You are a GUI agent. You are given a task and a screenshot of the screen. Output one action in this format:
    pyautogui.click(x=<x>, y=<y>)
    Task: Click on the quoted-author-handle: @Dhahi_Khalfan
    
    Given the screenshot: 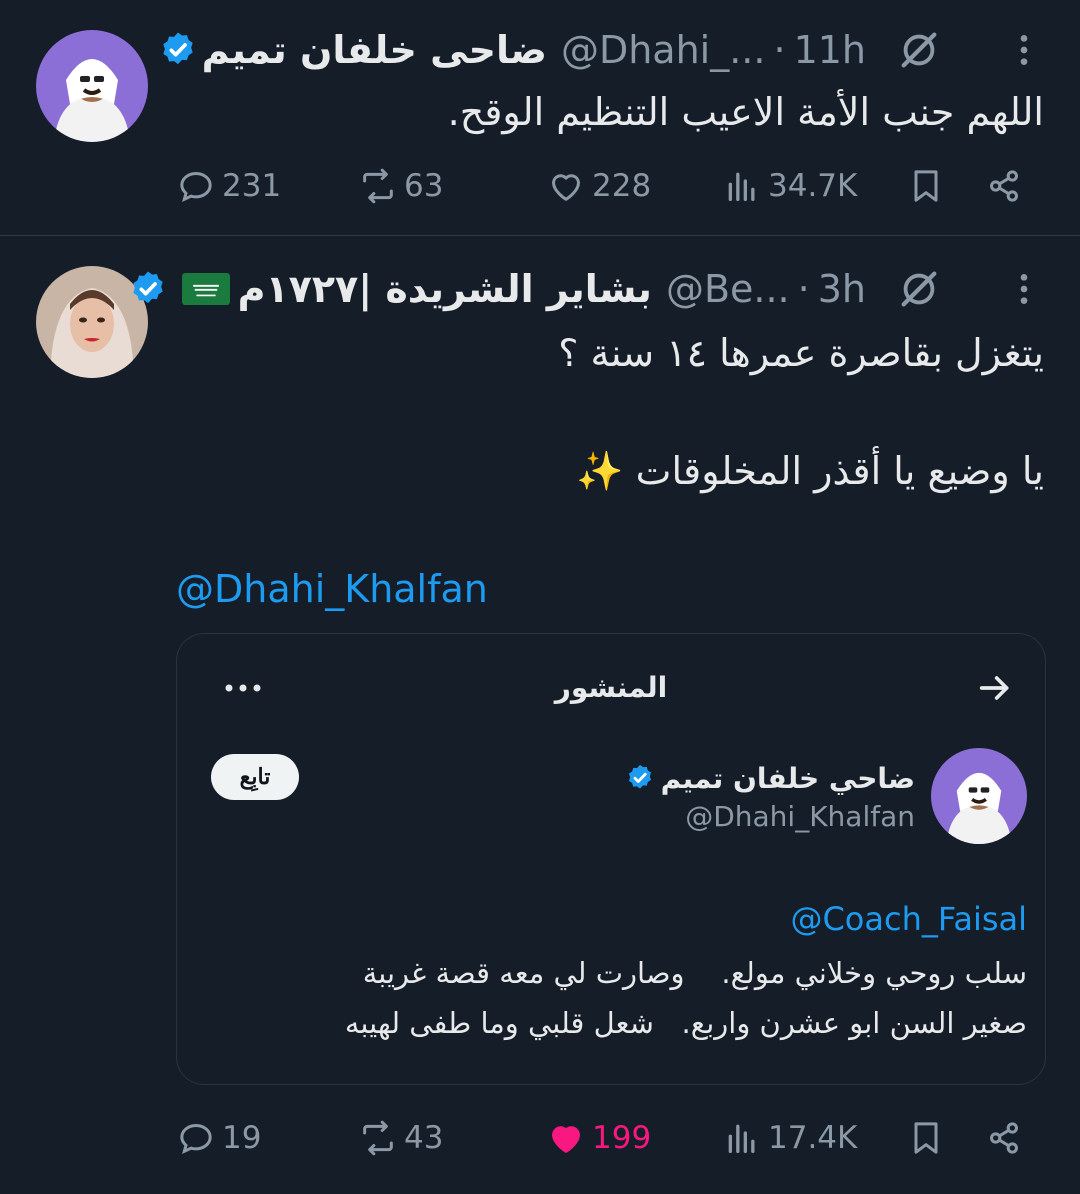 What is the action you would take?
    pyautogui.click(x=800, y=816)
    